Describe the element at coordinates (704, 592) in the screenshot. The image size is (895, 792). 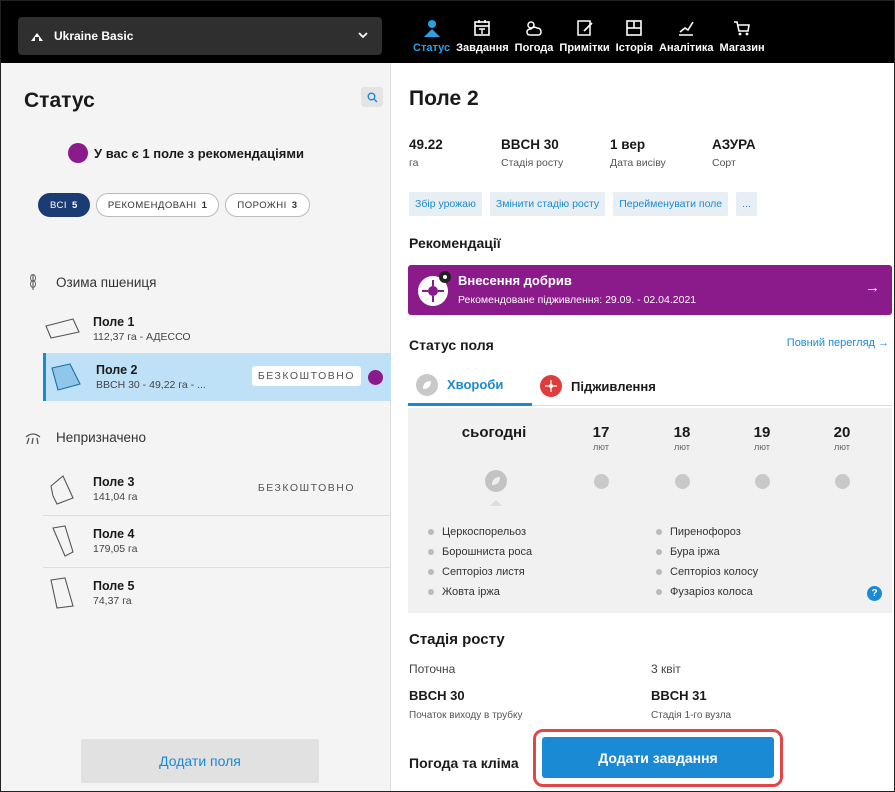
I see `disease-item: Фузаріоз колоса` at that location.